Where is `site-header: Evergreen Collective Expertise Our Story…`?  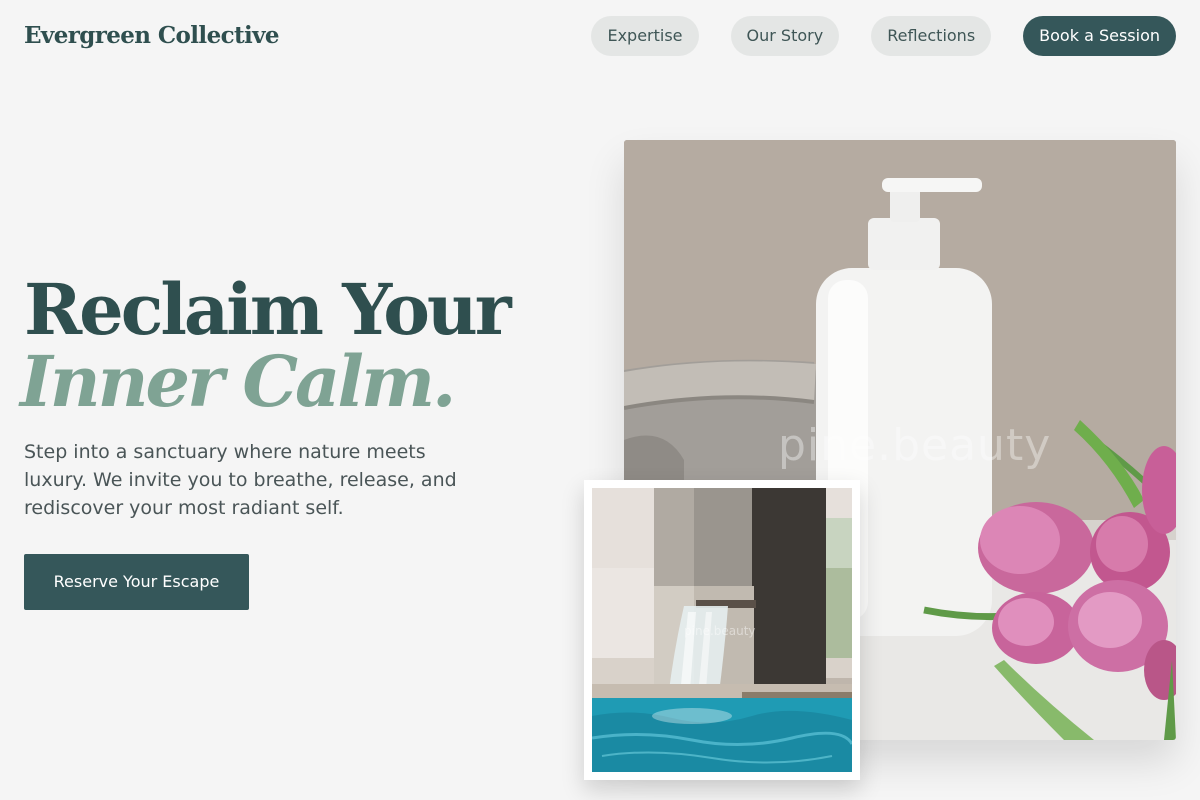
site-header: Evergreen Collective Expertise Our Story… is located at coordinates (600, 36).